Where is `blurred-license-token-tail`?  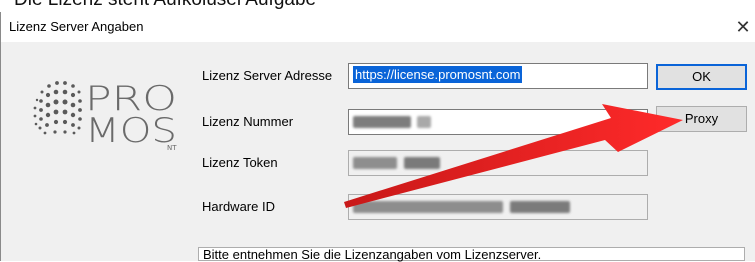 blurred-license-token-tail is located at coordinates (421, 162).